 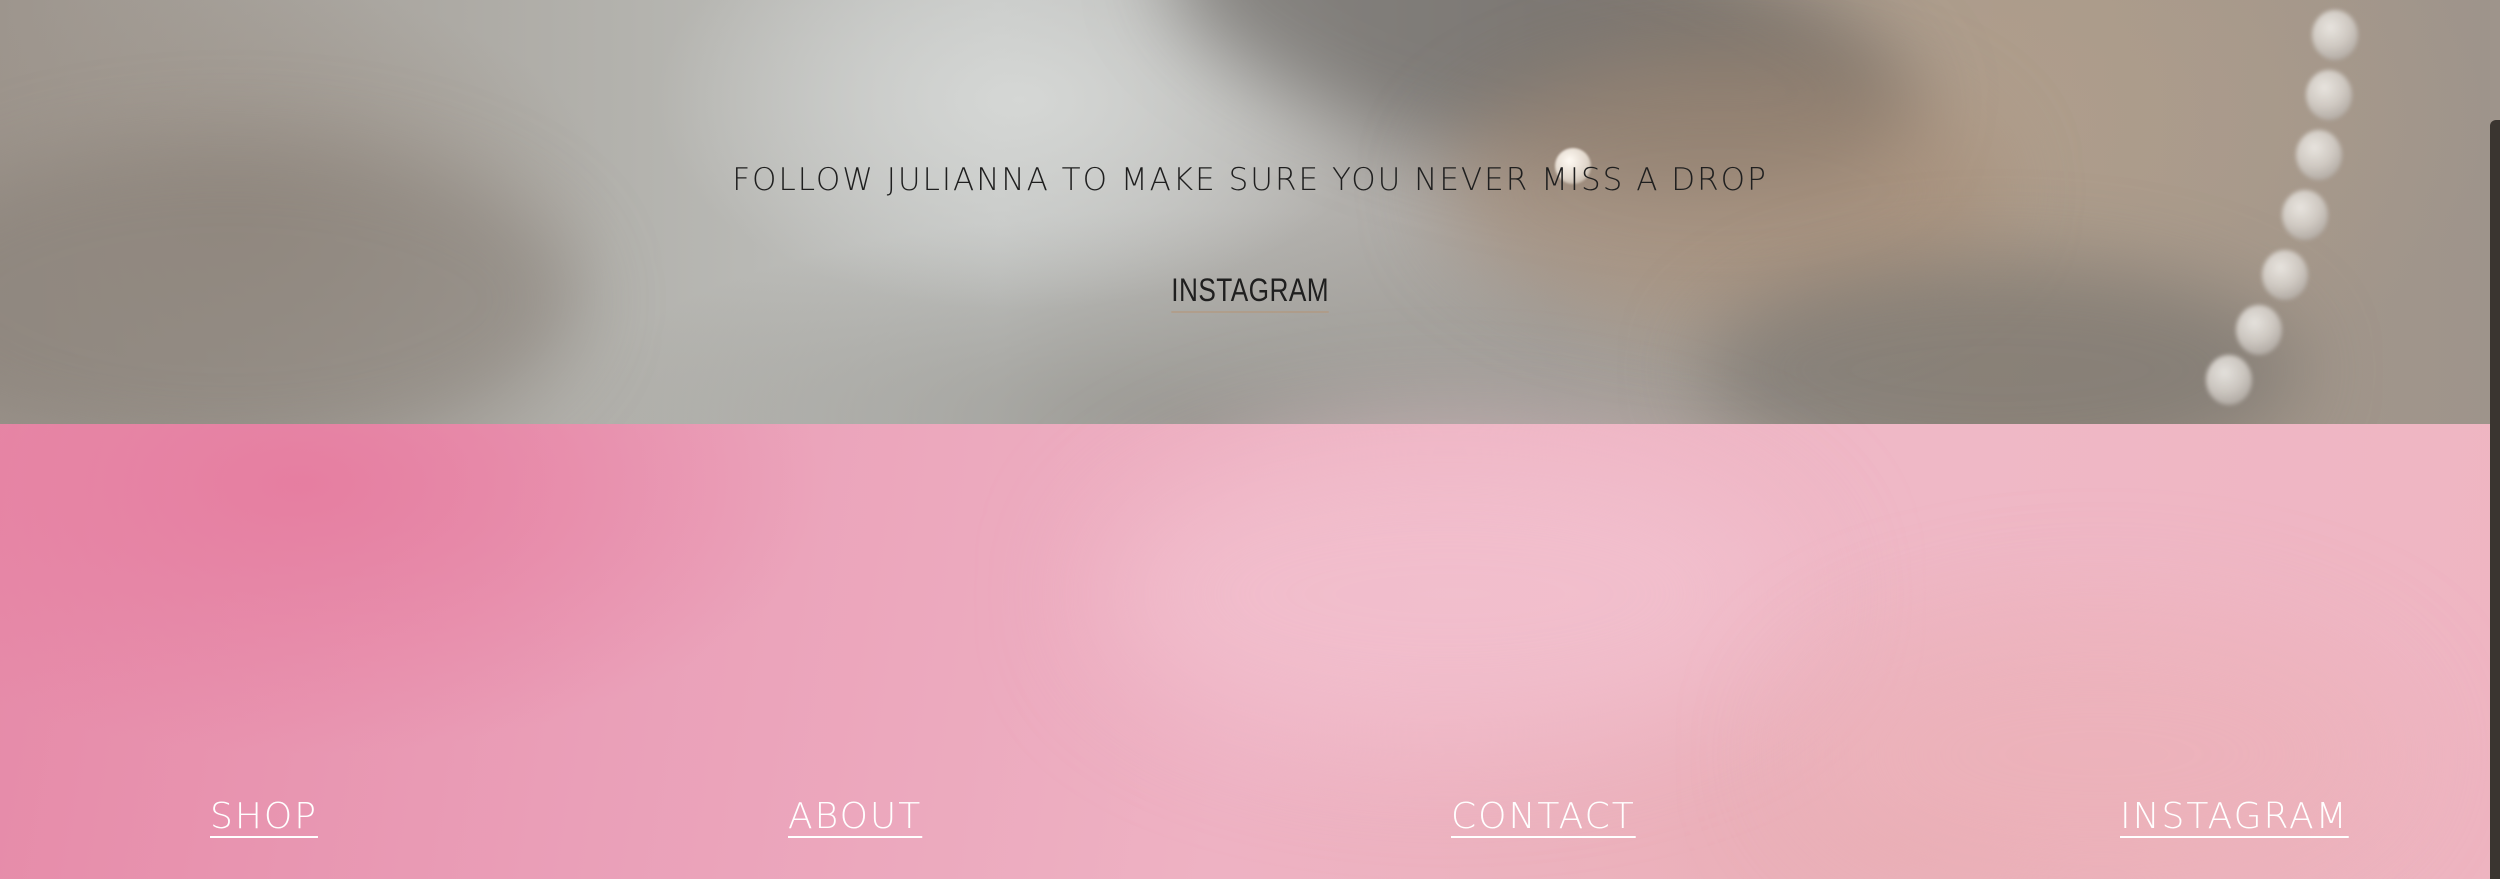 What do you see at coordinates (2234, 816) in the screenshot?
I see `footer-link-instagram: INSTAGRAM` at bounding box center [2234, 816].